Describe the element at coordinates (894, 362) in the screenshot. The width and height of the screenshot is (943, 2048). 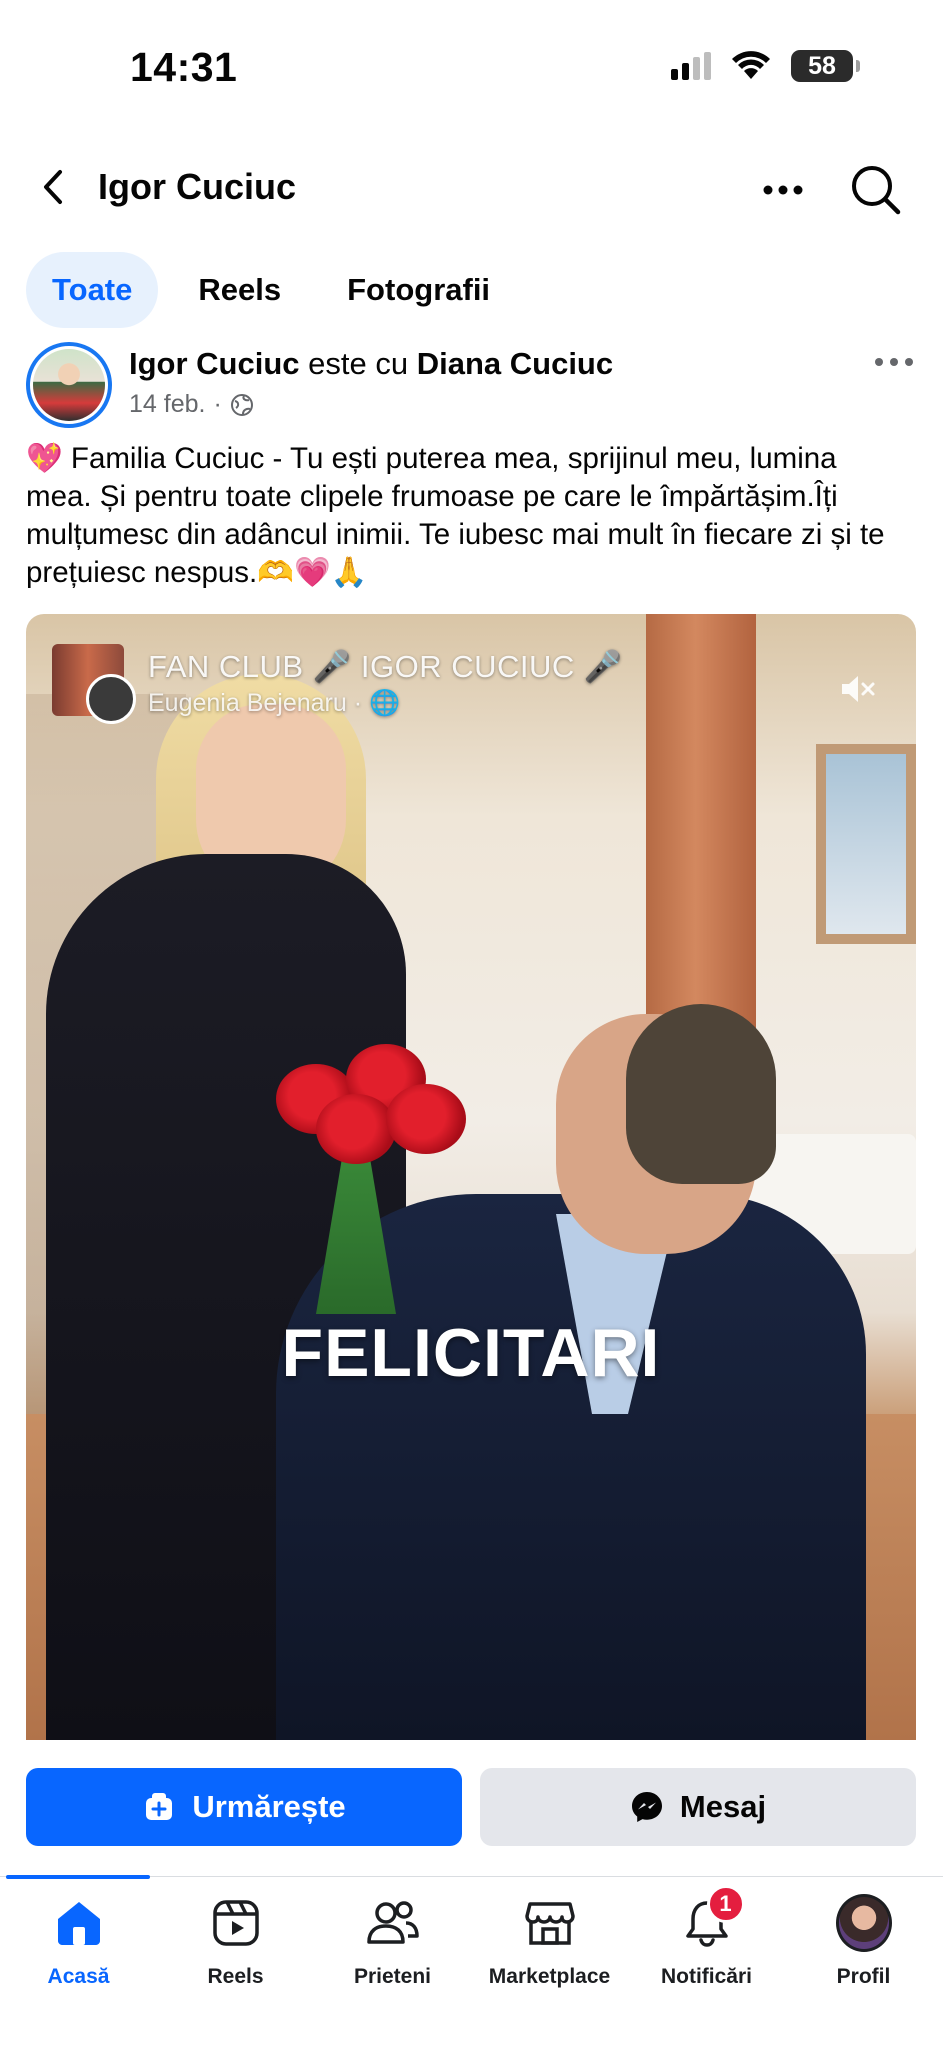
I see `post-more-icon` at that location.